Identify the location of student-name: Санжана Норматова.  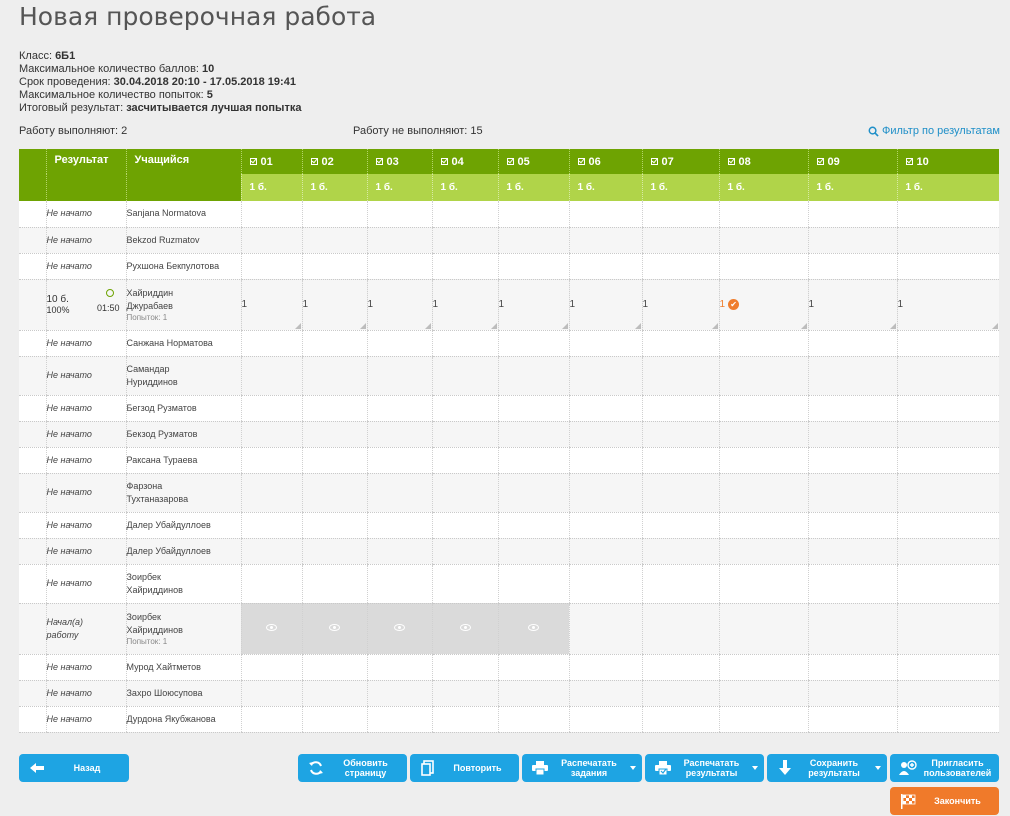
(183, 343).